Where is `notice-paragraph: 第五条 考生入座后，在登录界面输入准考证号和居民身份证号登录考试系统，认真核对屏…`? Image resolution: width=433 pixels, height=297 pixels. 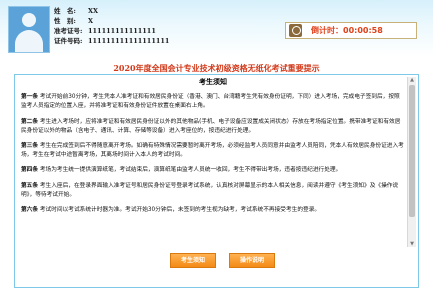
notice-paragraph: 第五条 考生入座后，在登录界面输入准考证号和居民身份证号登录考试系统，认真核对屏… is located at coordinates (213, 191).